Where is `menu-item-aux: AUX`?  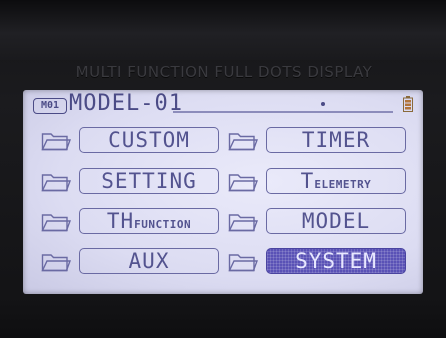 menu-item-aux: AUX is located at coordinates (134, 261).